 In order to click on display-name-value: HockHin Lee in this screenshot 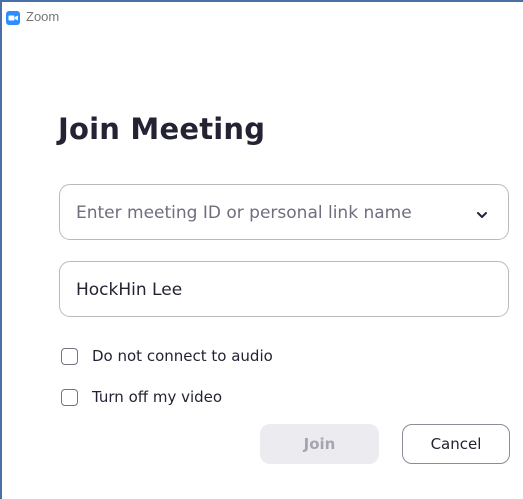, I will do `click(129, 290)`.